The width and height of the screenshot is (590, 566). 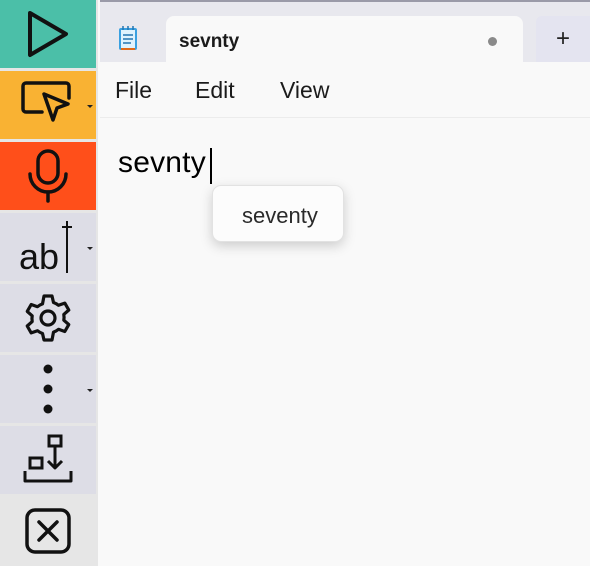 What do you see at coordinates (345, 90) in the screenshot?
I see `menu-bar: File Edit View` at bounding box center [345, 90].